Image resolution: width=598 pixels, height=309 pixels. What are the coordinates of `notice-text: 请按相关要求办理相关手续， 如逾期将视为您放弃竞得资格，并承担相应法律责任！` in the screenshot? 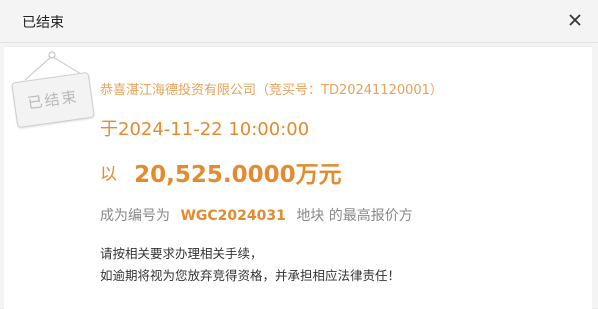 It's located at (250, 265).